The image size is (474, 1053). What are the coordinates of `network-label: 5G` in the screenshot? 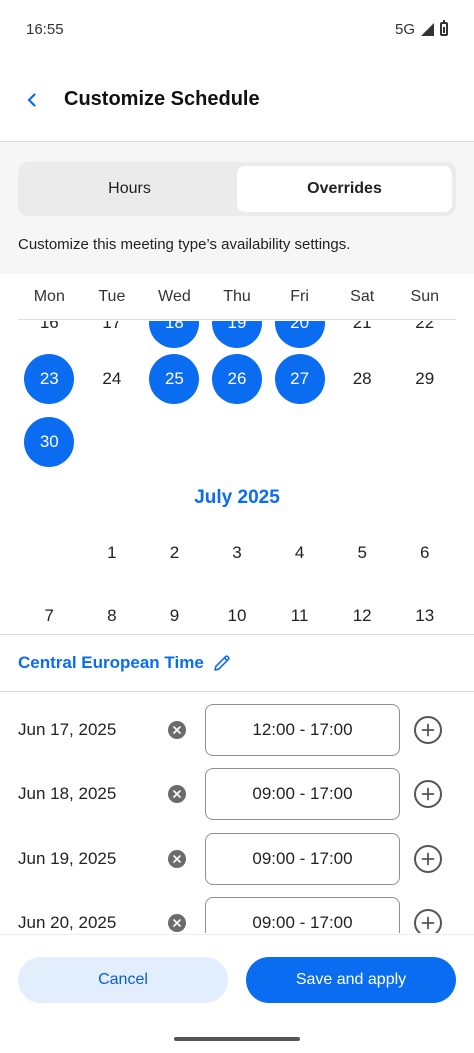 It's located at (404, 29).